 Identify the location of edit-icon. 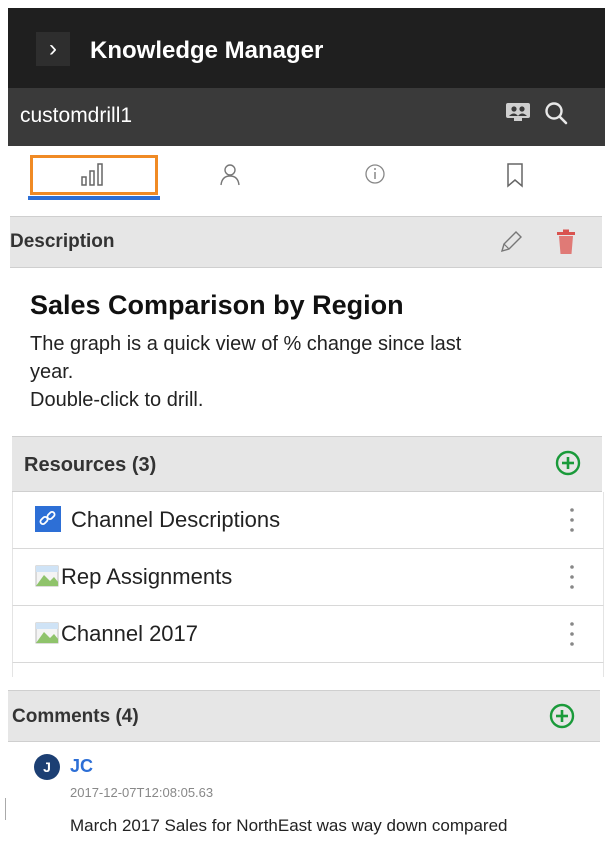
(511, 242).